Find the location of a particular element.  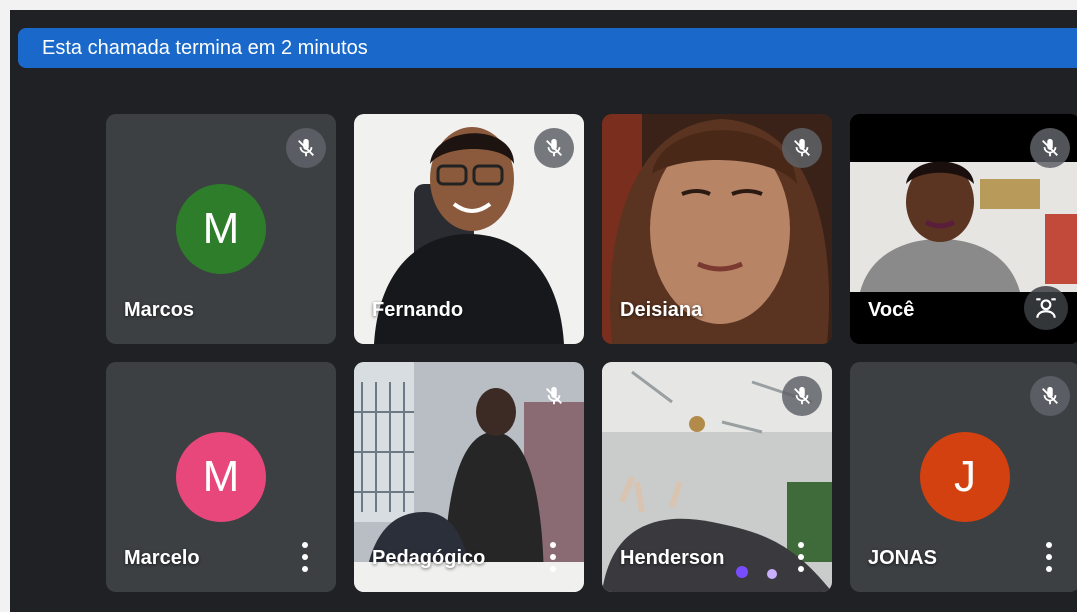

participant-tile-deisiana: Deisiana is located at coordinates (717, 229).